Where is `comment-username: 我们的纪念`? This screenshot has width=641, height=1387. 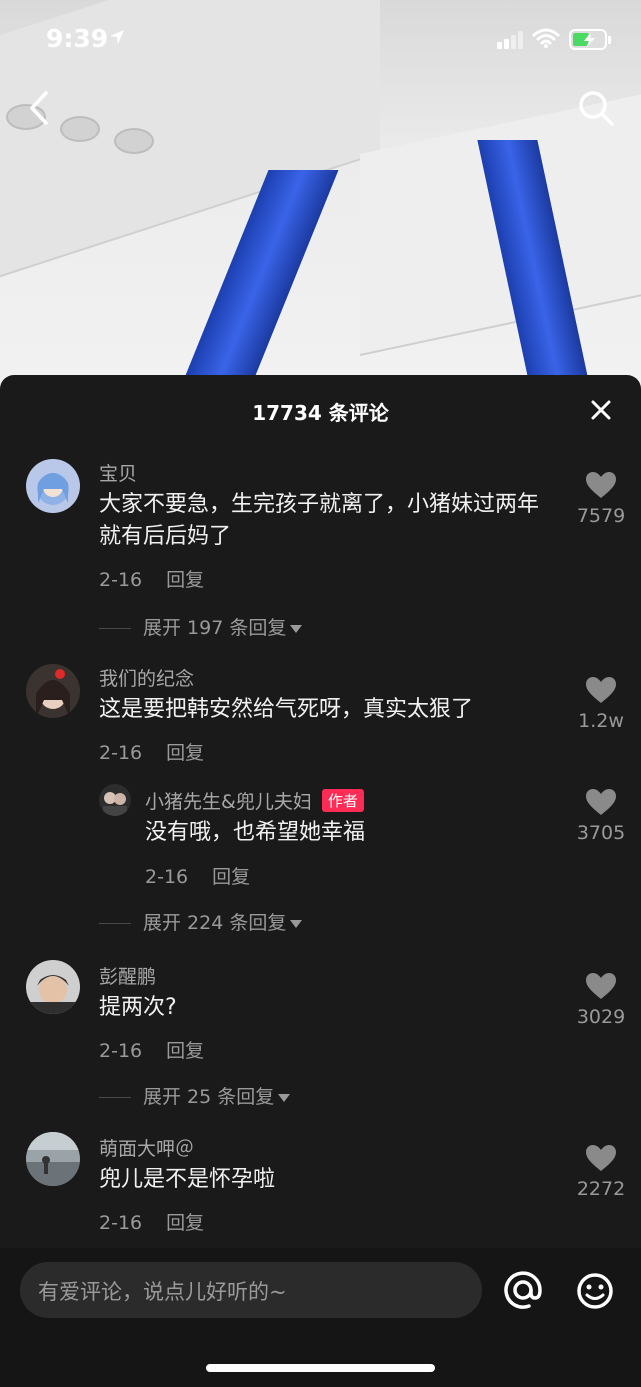
comment-username: 我们的纪念 is located at coordinates (146, 677).